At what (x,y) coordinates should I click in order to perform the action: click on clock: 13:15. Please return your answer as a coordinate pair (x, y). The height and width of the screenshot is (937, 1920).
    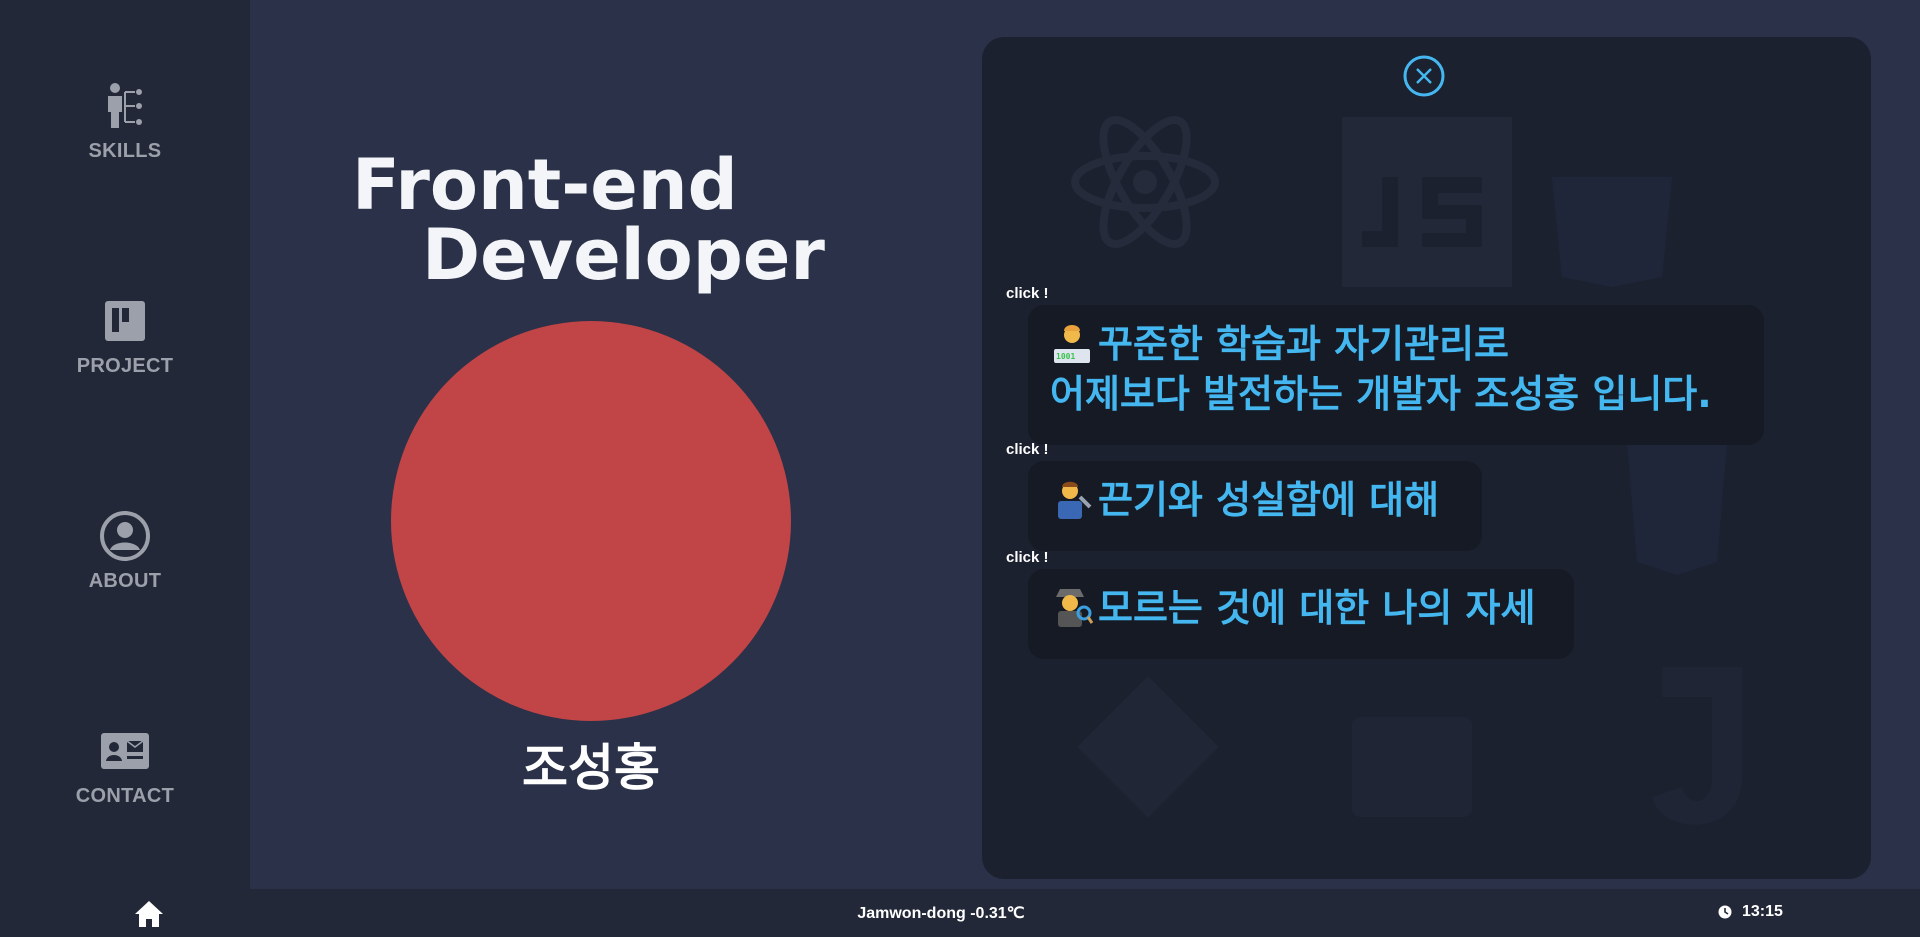
    Looking at the image, I should click on (1750, 912).